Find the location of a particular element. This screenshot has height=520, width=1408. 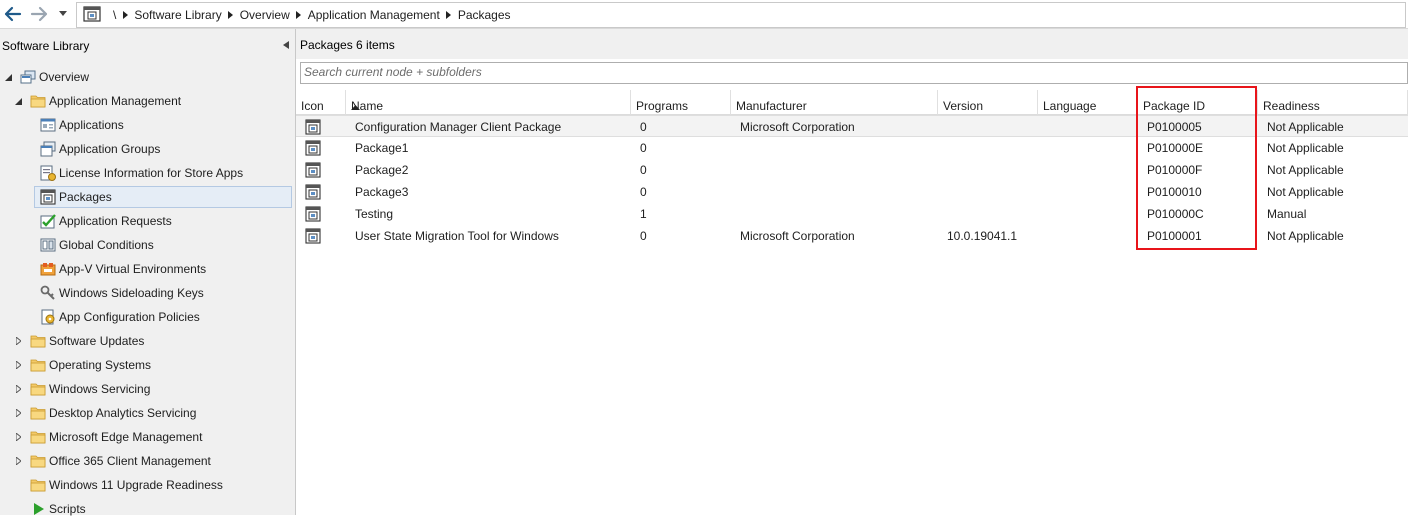

cell-programs: 0 is located at coordinates (643, 170).